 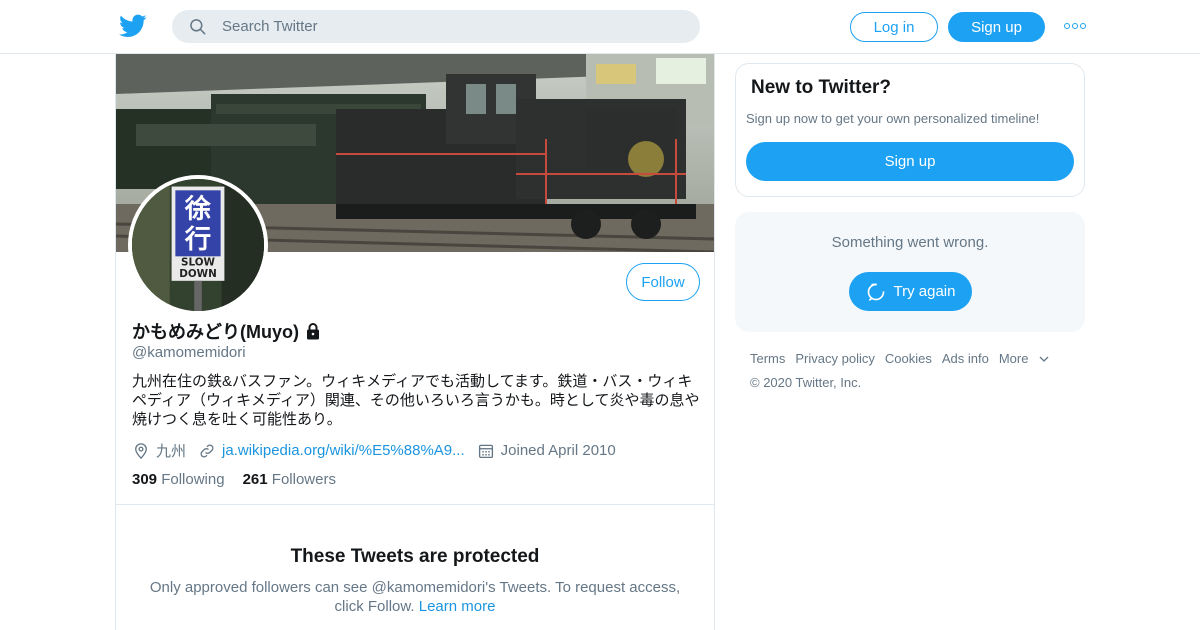 I want to click on lock-icon, so click(x=312, y=331).